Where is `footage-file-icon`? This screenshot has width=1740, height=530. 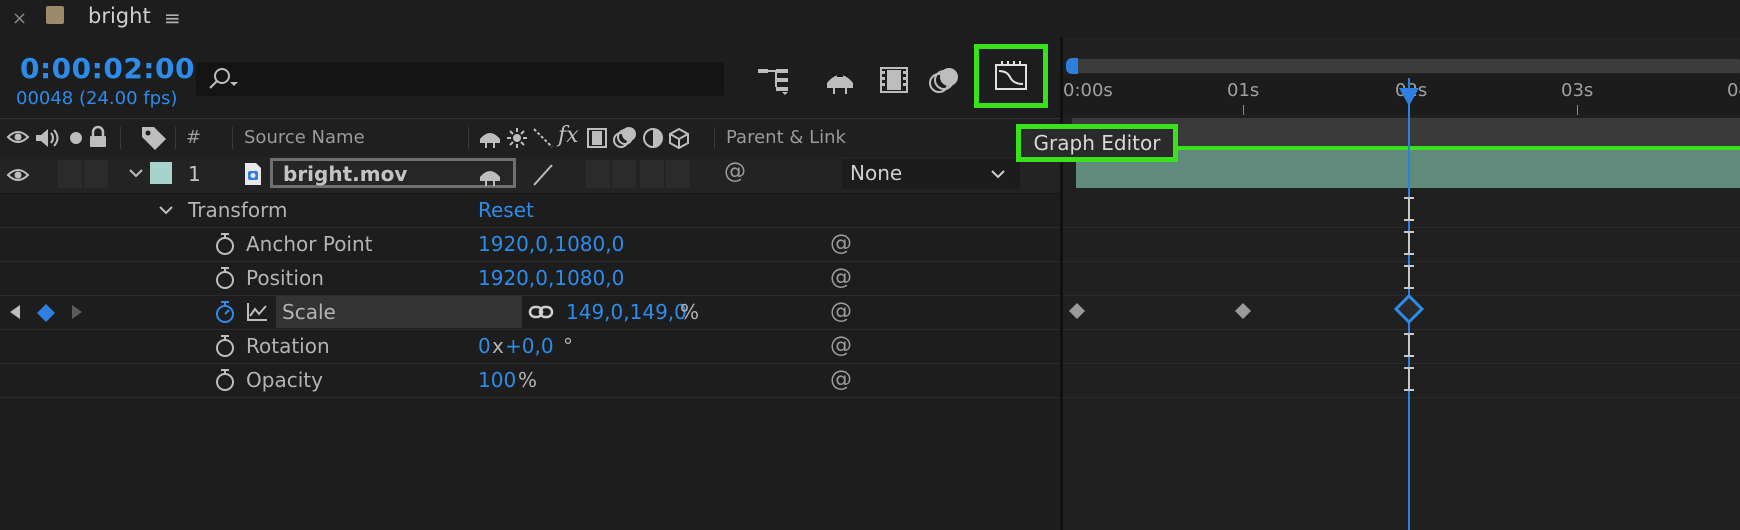 footage-file-icon is located at coordinates (253, 174).